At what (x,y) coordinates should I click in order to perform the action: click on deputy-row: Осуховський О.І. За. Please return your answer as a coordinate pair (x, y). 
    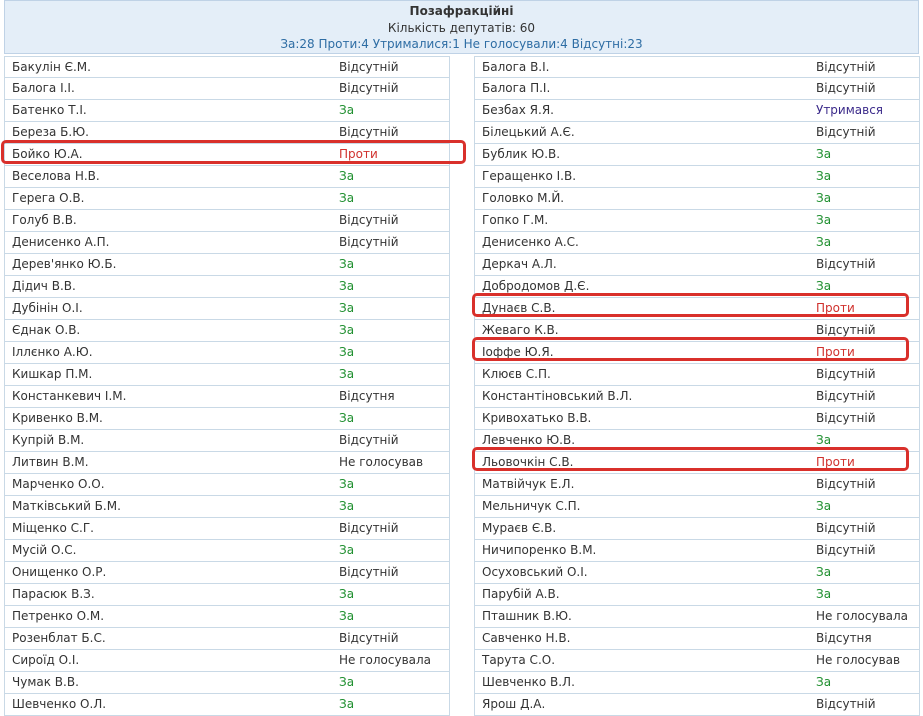
    Looking at the image, I should click on (697, 573).